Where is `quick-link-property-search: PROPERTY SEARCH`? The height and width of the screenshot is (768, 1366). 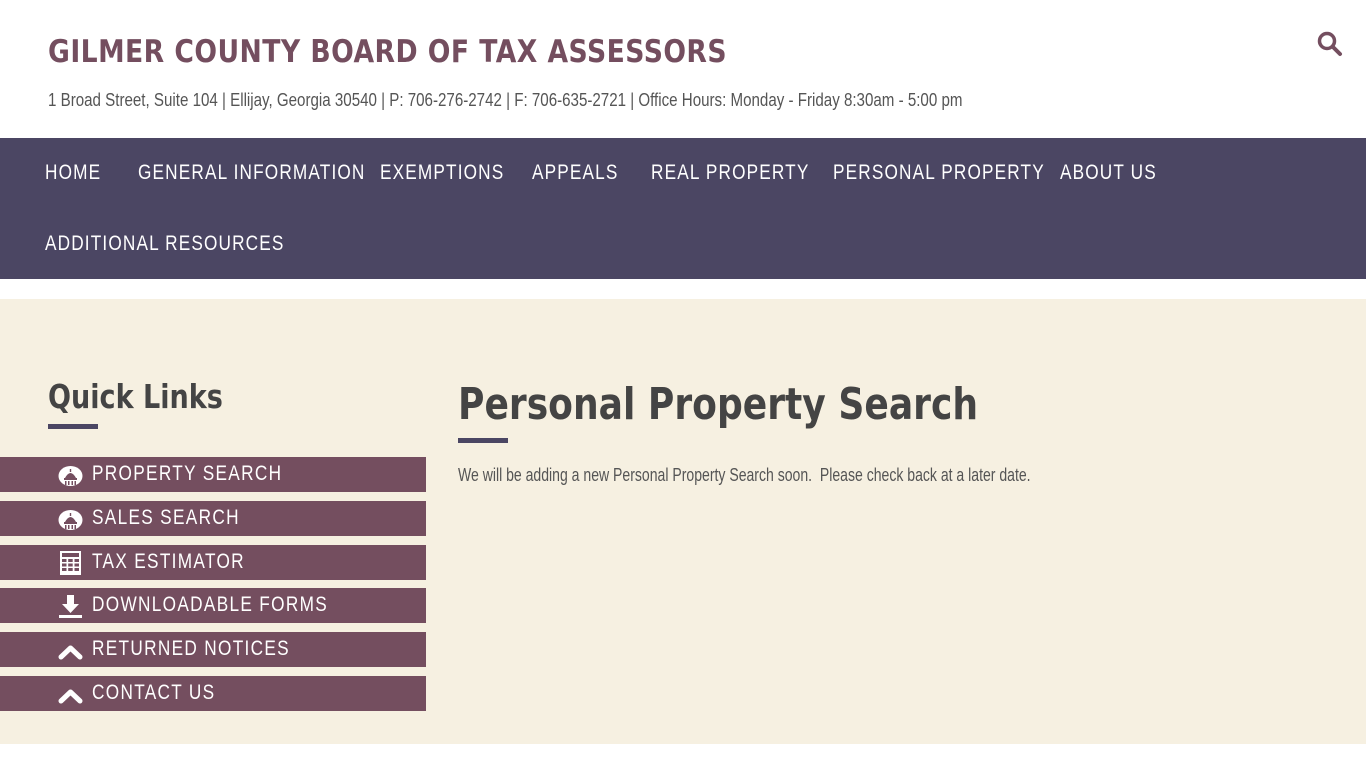 quick-link-property-search: PROPERTY SEARCH is located at coordinates (213, 474).